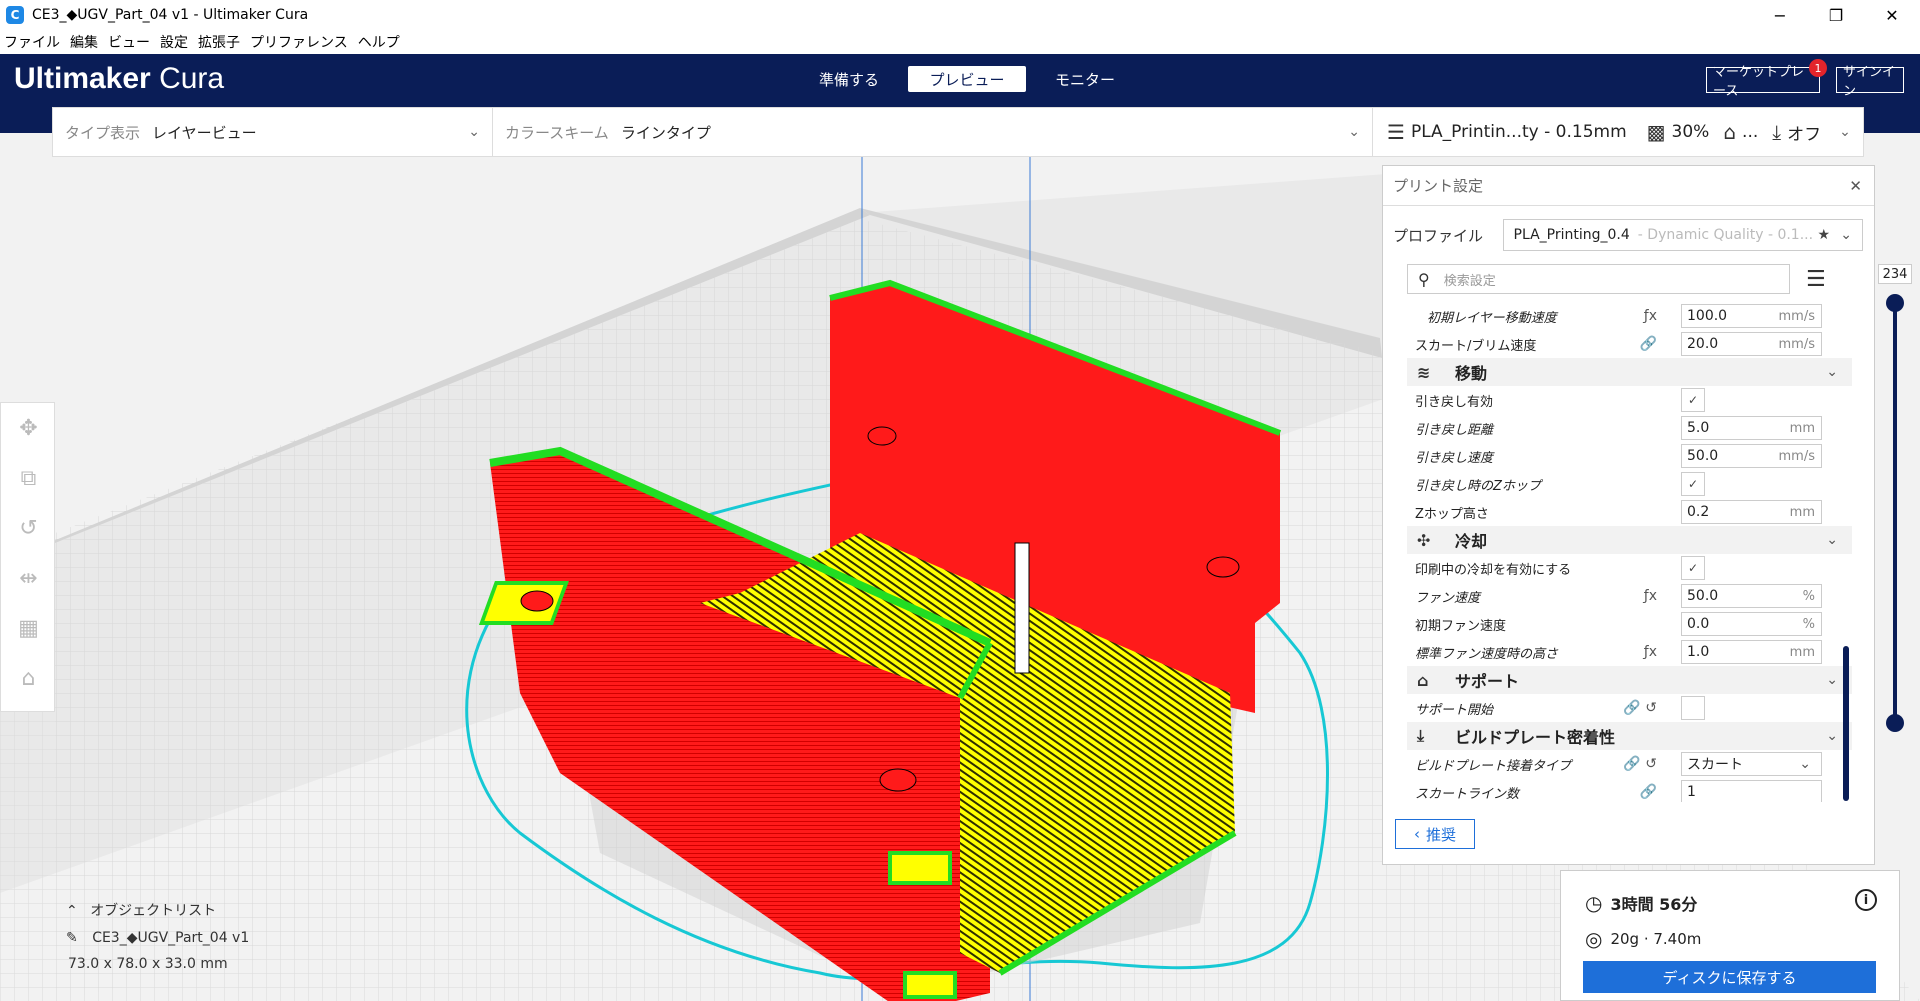 The image size is (1920, 1001). What do you see at coordinates (1870, 82) in the screenshot?
I see `signin-button: サインイン` at bounding box center [1870, 82].